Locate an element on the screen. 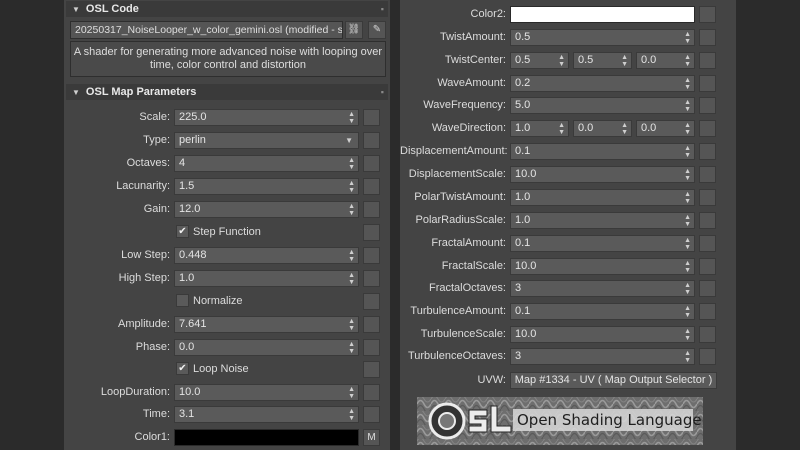 This screenshot has width=800, height=450. step-function-map-button is located at coordinates (371, 232).